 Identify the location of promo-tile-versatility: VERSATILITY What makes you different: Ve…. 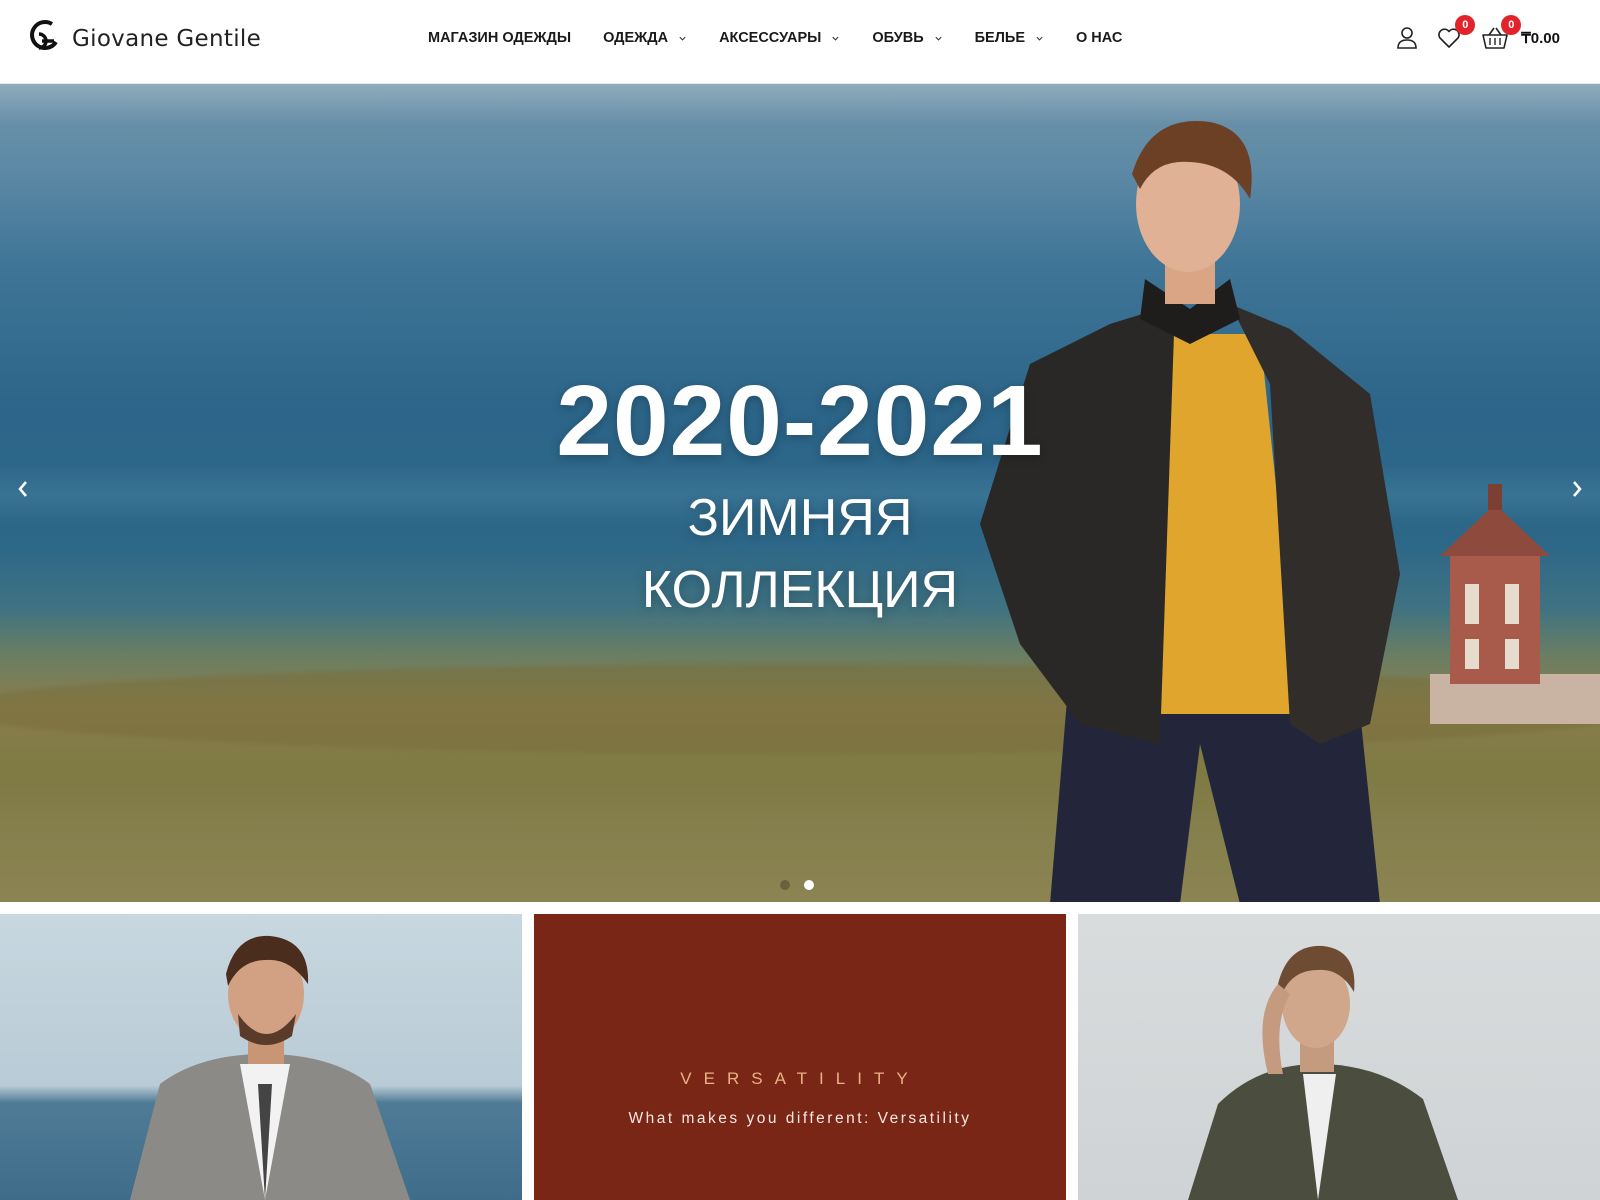
(800, 1057).